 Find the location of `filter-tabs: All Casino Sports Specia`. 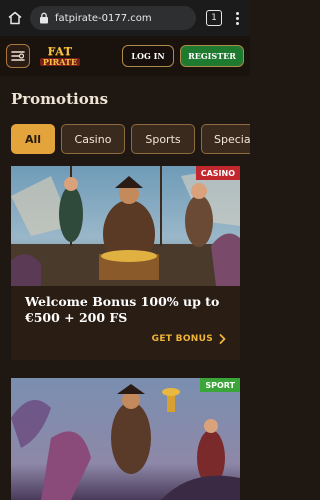

filter-tabs: All Casino Sports Specia is located at coordinates (130, 140).